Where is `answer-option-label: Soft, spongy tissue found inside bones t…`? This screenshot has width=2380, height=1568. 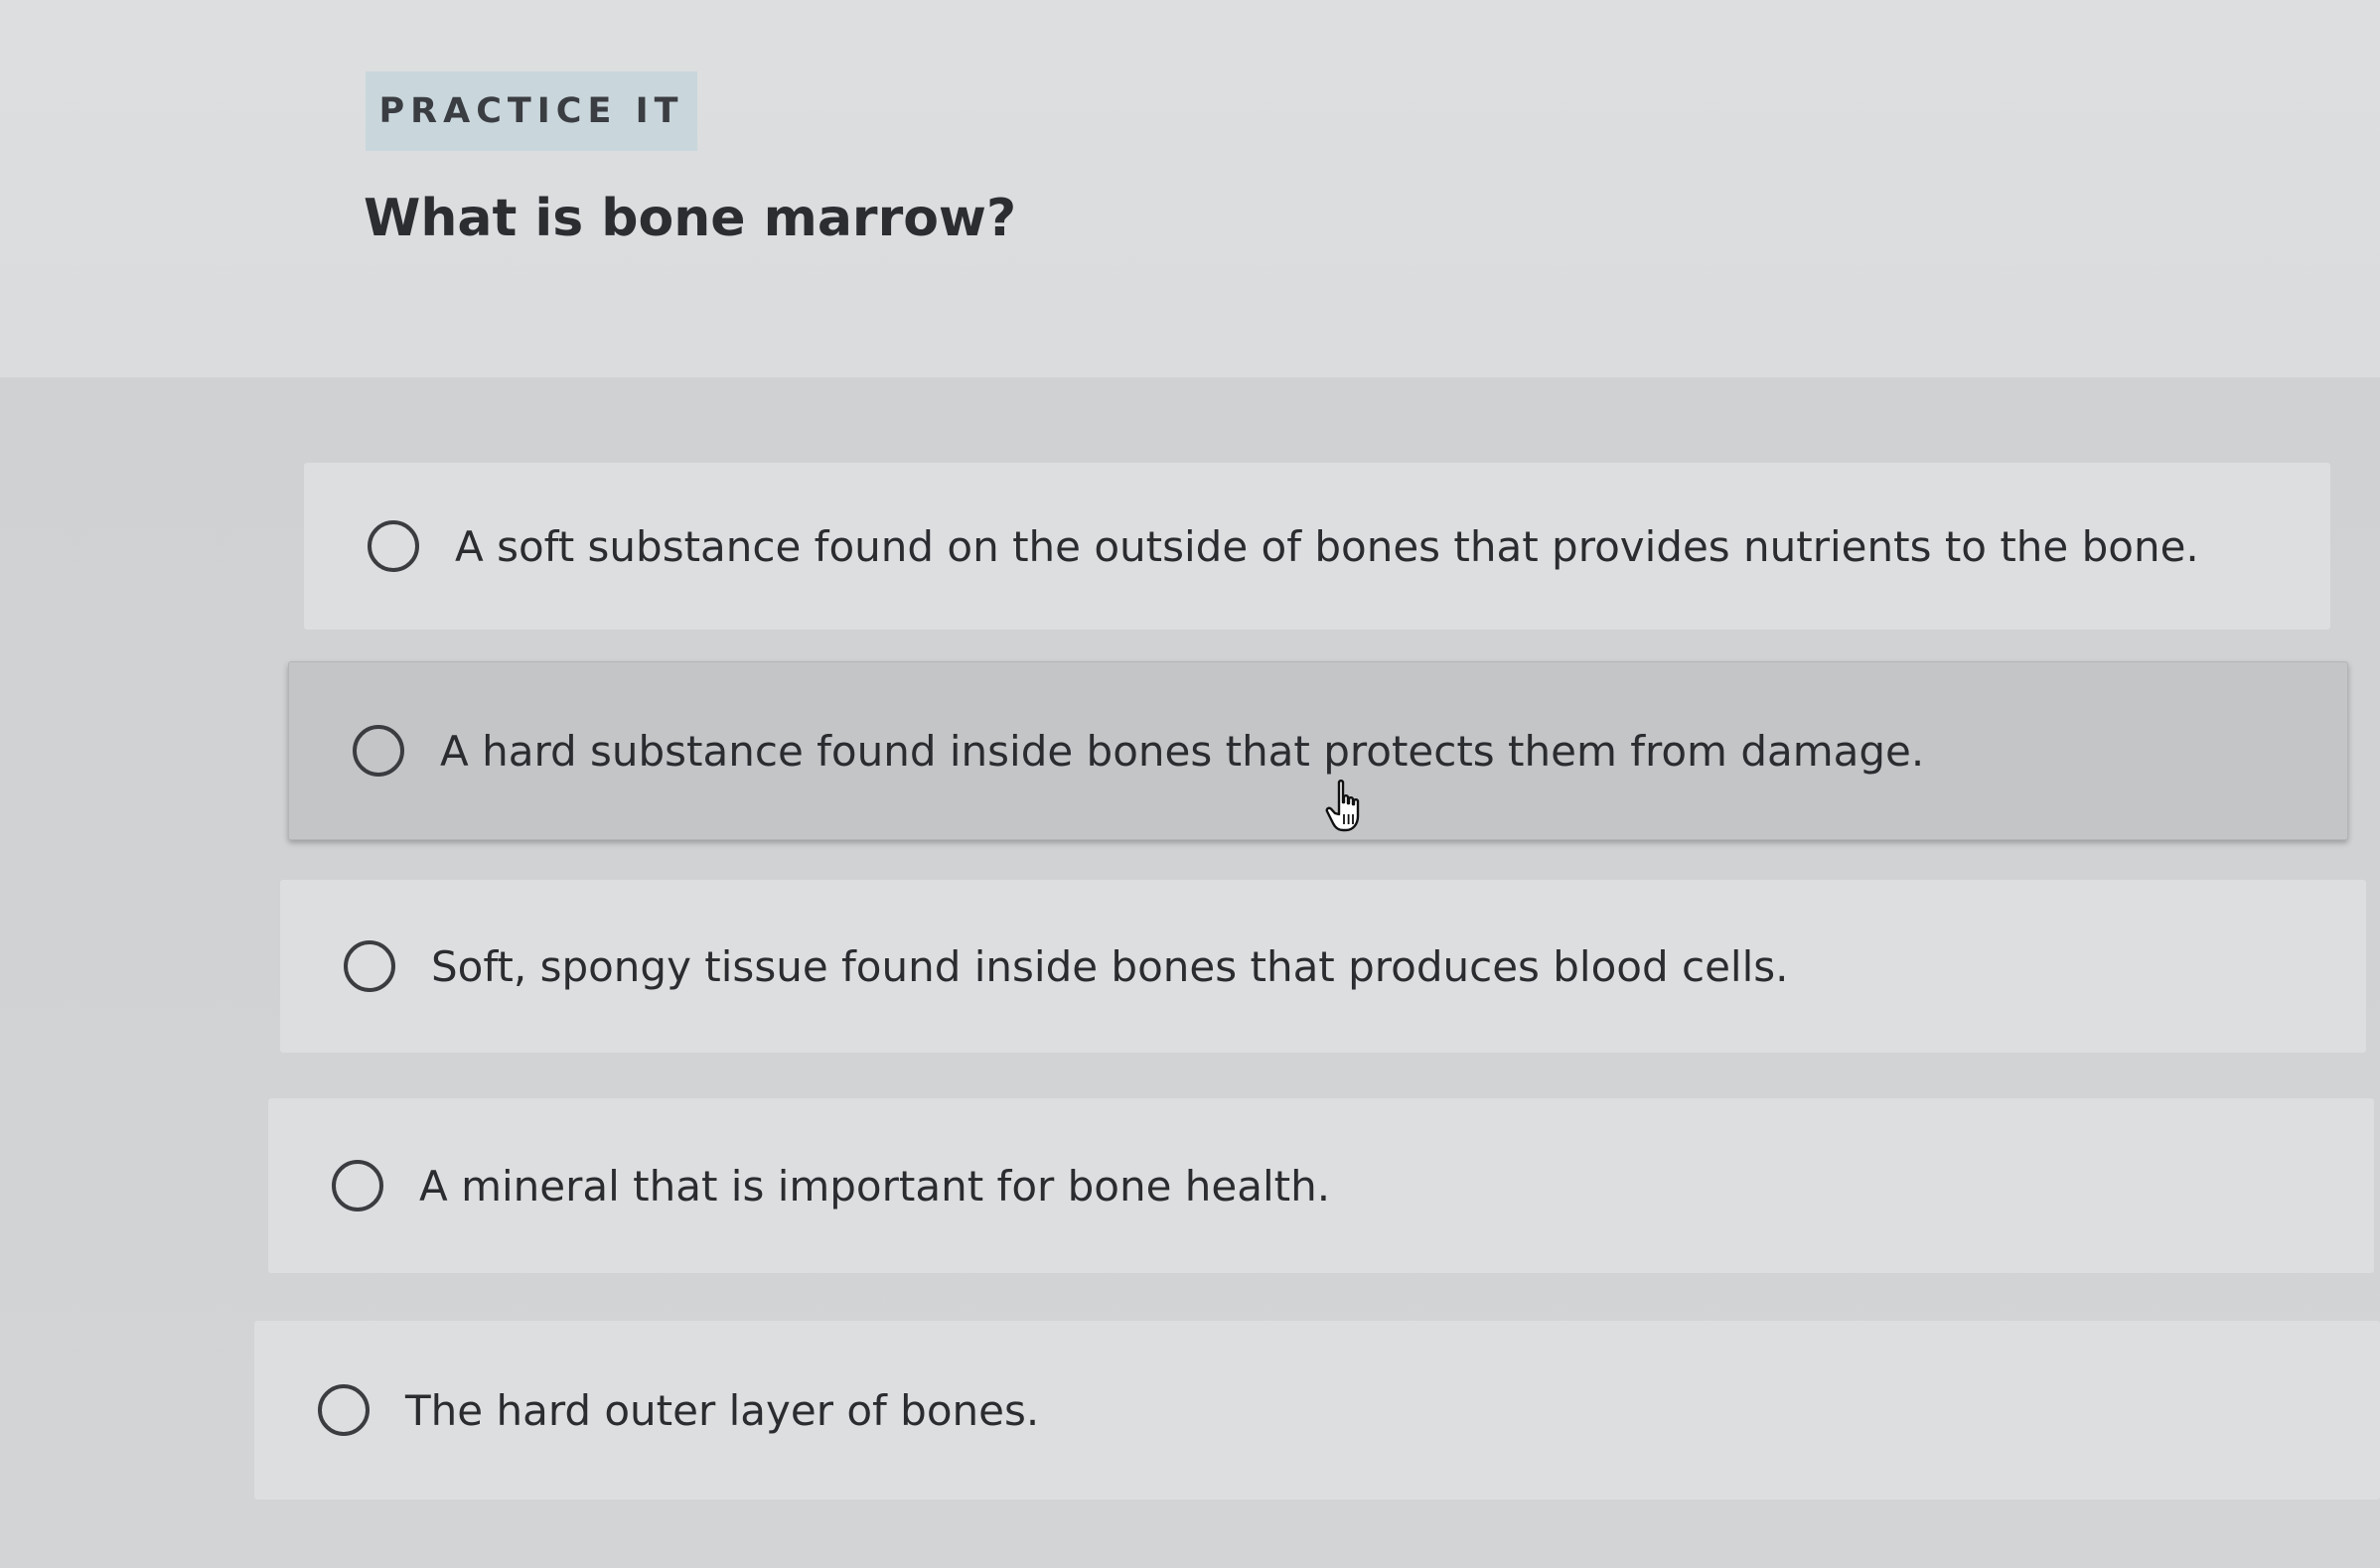 answer-option-label: Soft, spongy tissue found inside bones t… is located at coordinates (1110, 966).